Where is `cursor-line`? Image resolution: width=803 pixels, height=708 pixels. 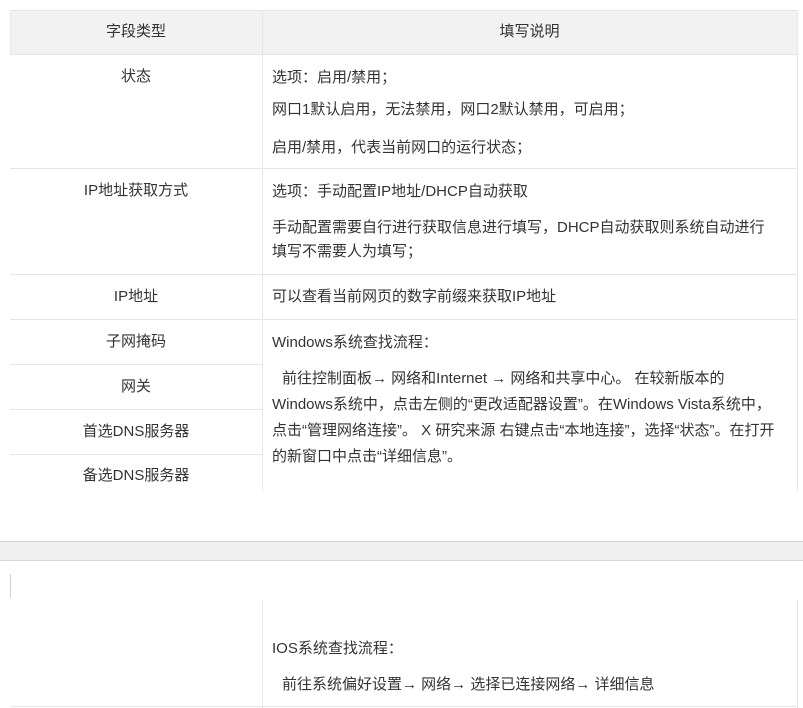
cursor-line is located at coordinates (10, 586).